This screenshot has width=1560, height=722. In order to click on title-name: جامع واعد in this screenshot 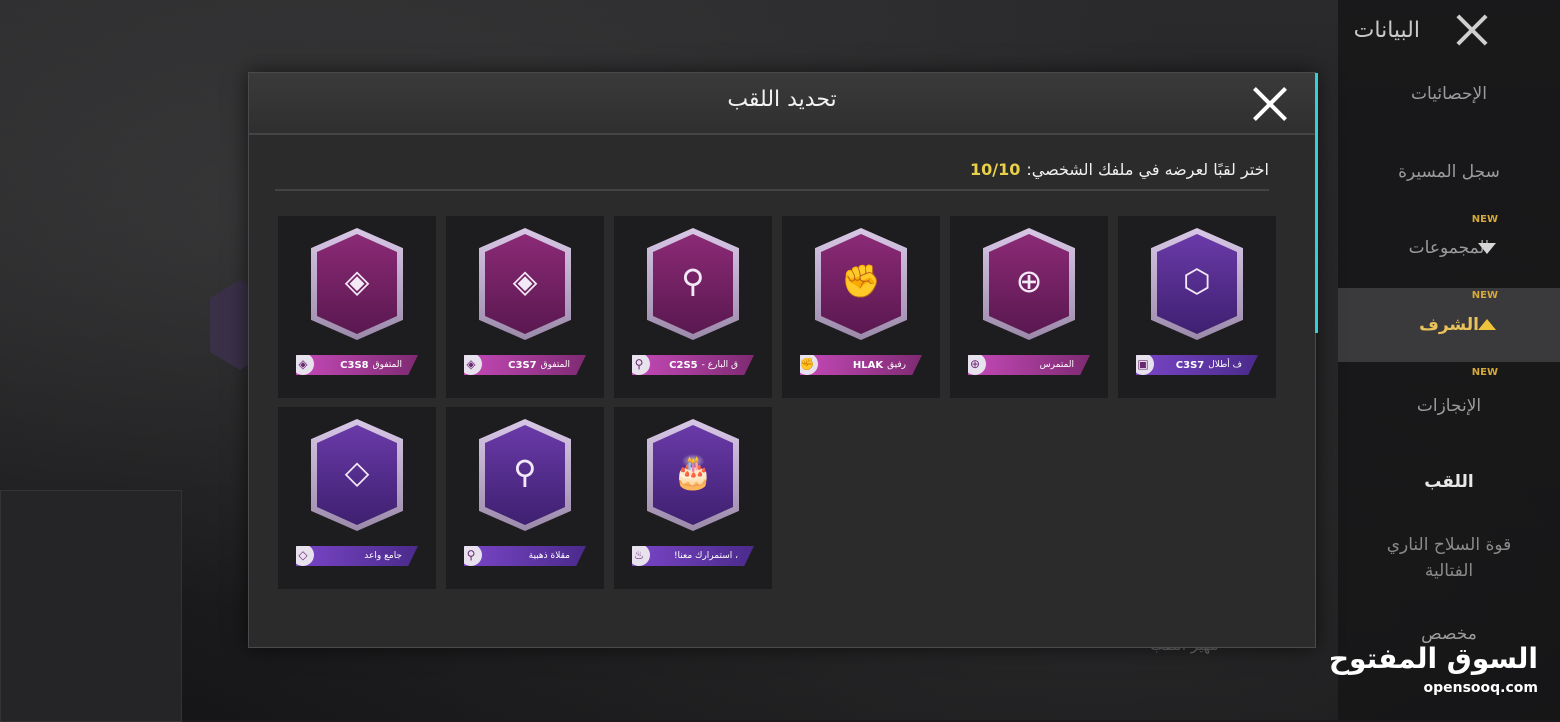, I will do `click(383, 556)`.